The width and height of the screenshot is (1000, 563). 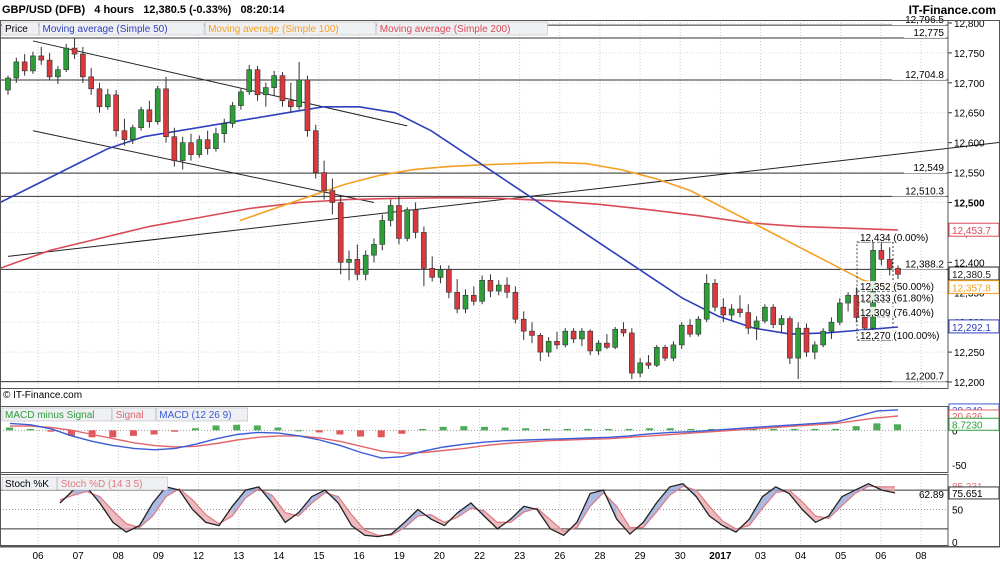 I want to click on price-legend-label: Moving average (Simple 50), so click(x=105, y=29).